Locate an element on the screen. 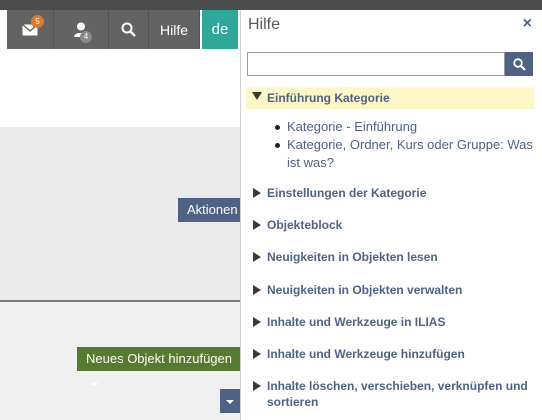 This screenshot has width=542, height=420. help-topic-einstellungen: Einstellungen der Kategorie is located at coordinates (390, 194).